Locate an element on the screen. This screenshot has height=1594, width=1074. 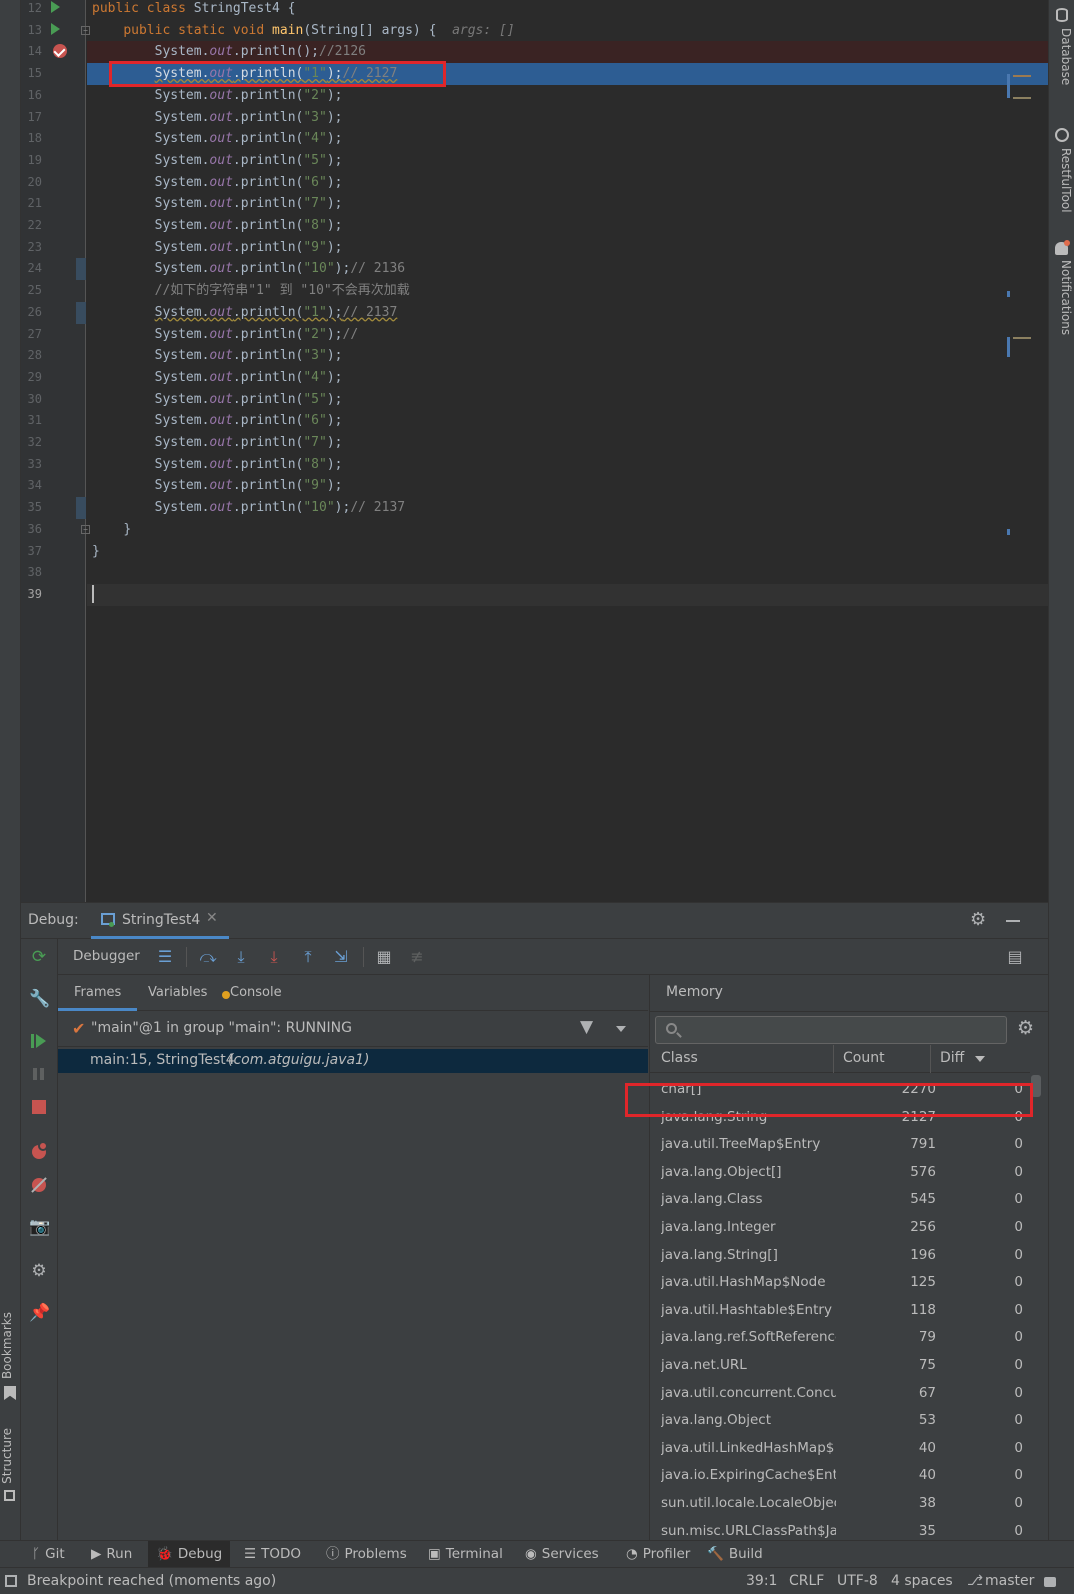
resume-icon is located at coordinates (38, 1041).